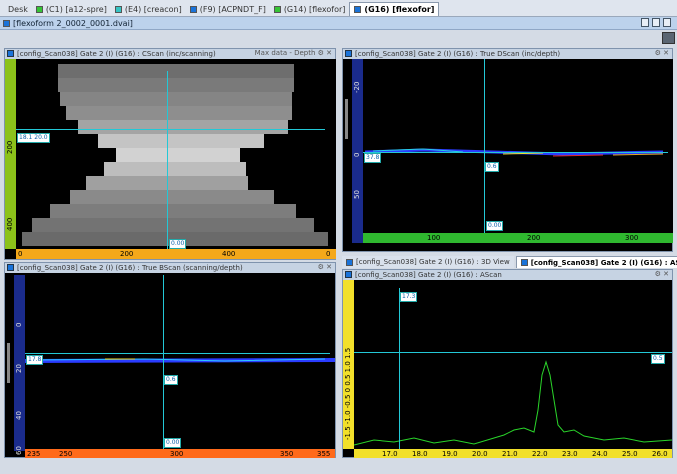 The height and width of the screenshot is (474, 677). I want to click on ascan-vertical-axis: -1.5 -1.0 -0.5 0 0.5 1.0 1.5, so click(348, 364).